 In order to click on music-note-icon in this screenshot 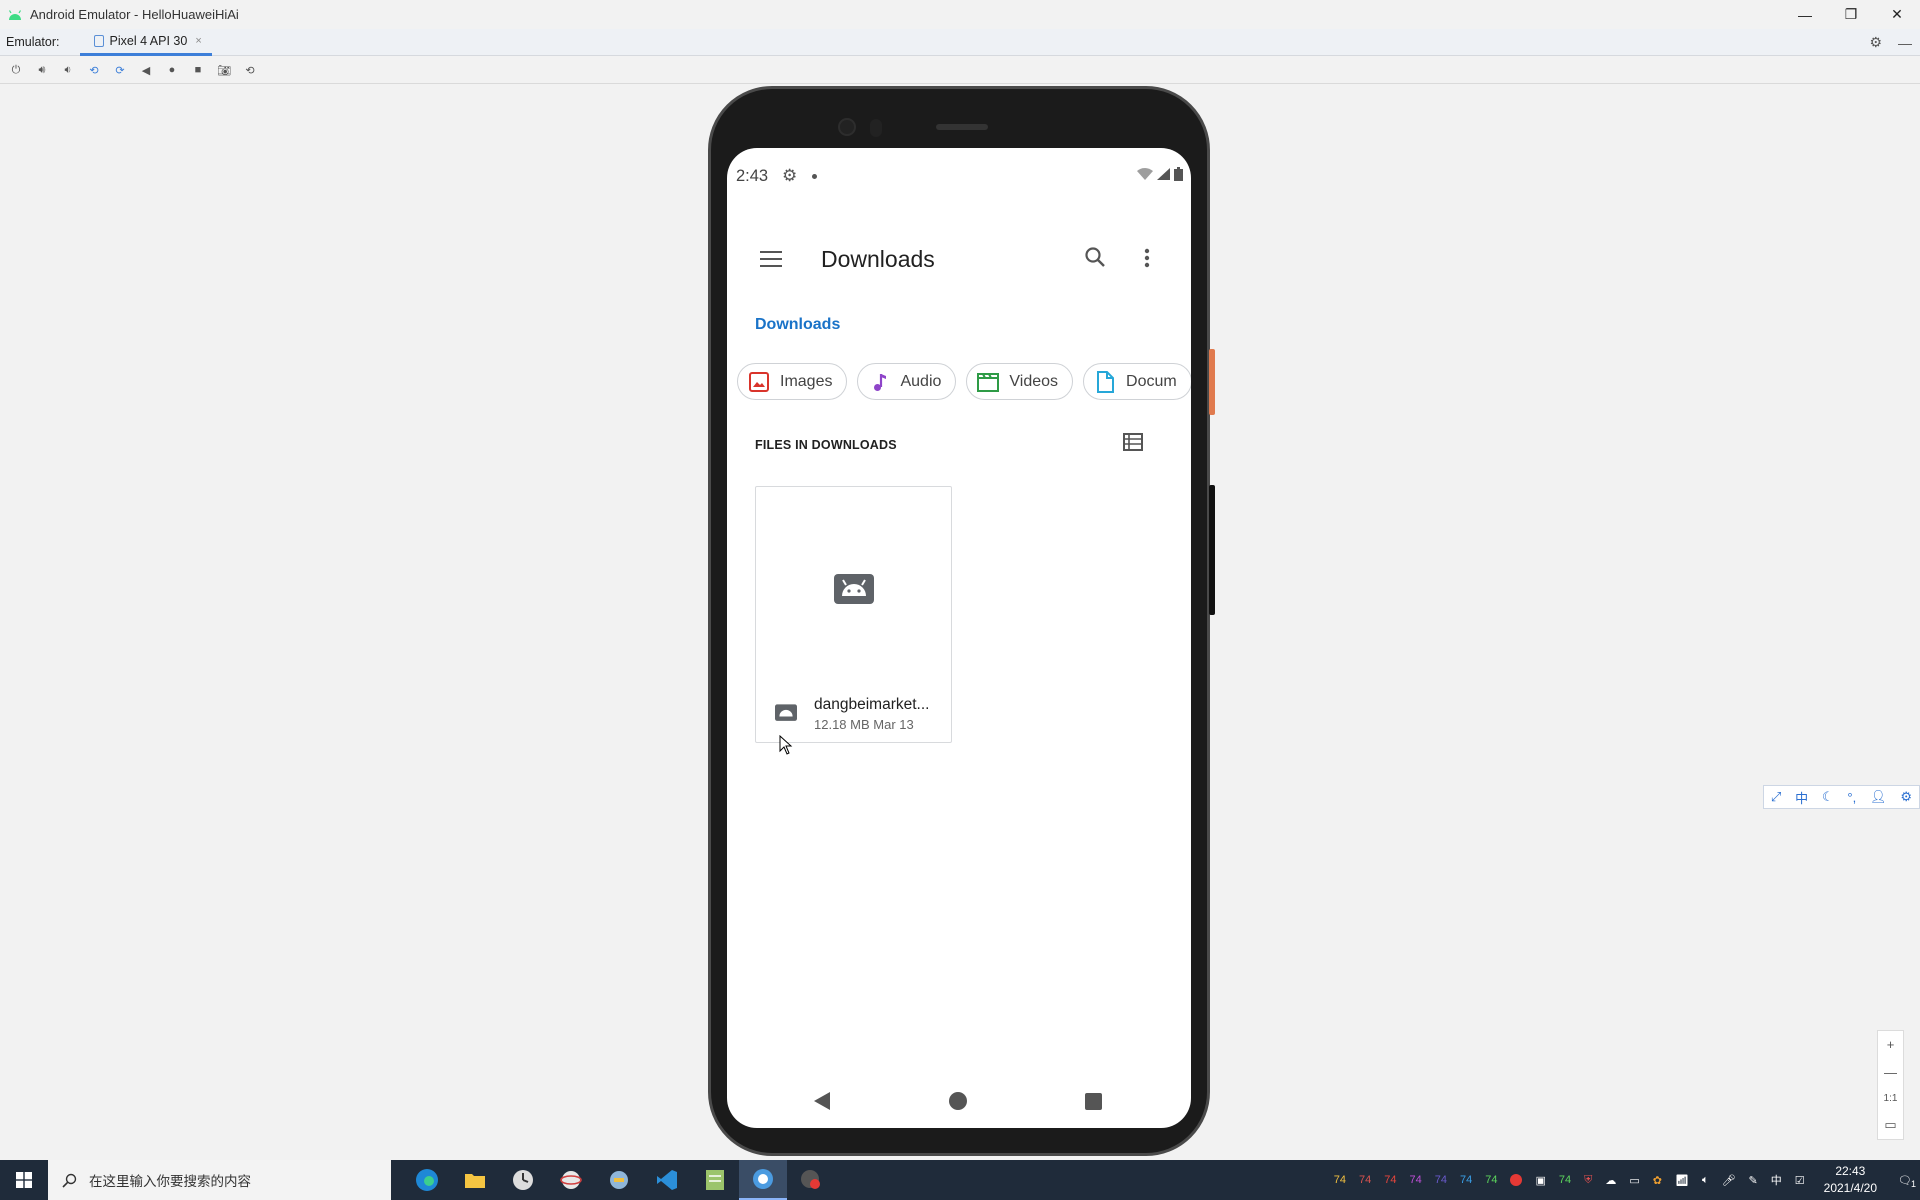, I will do `click(879, 382)`.